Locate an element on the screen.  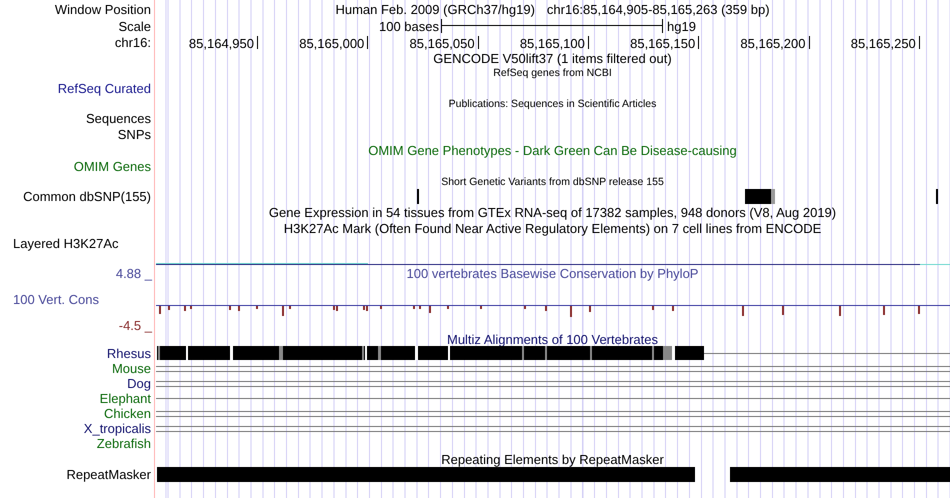
track-label: Mouse is located at coordinates (131, 368).